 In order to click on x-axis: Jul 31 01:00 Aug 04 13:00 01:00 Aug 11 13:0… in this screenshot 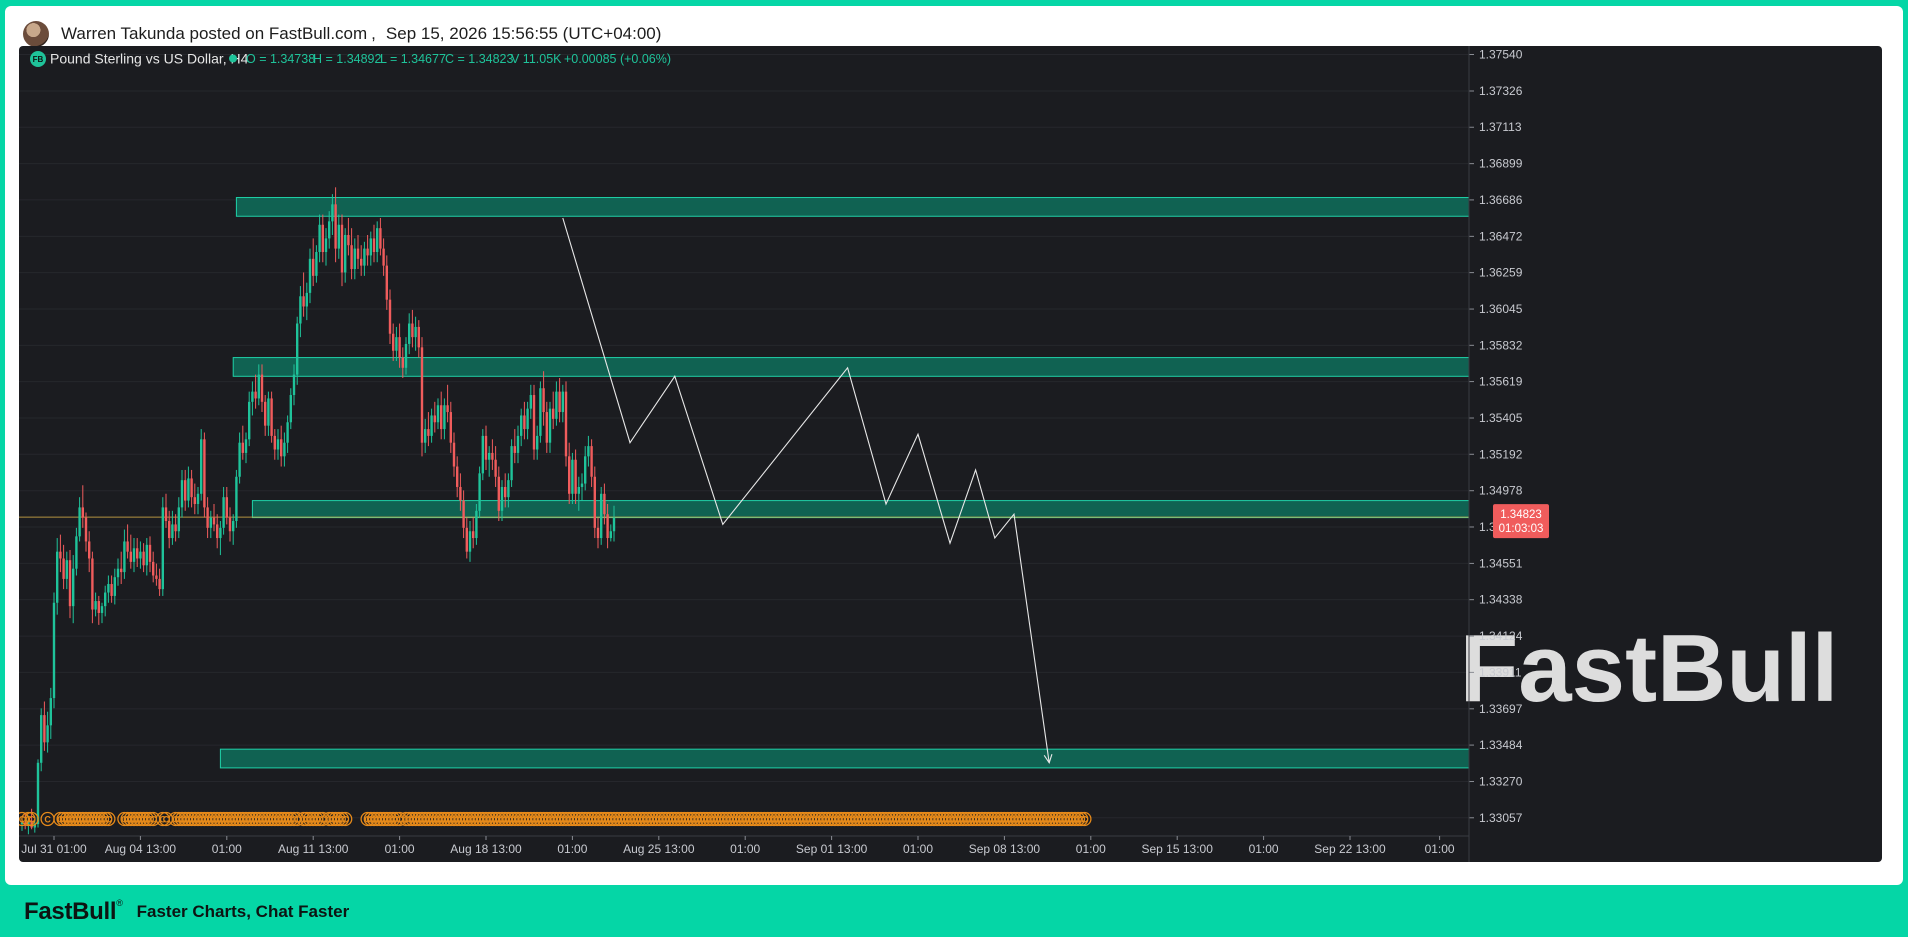, I will do `click(744, 845)`.